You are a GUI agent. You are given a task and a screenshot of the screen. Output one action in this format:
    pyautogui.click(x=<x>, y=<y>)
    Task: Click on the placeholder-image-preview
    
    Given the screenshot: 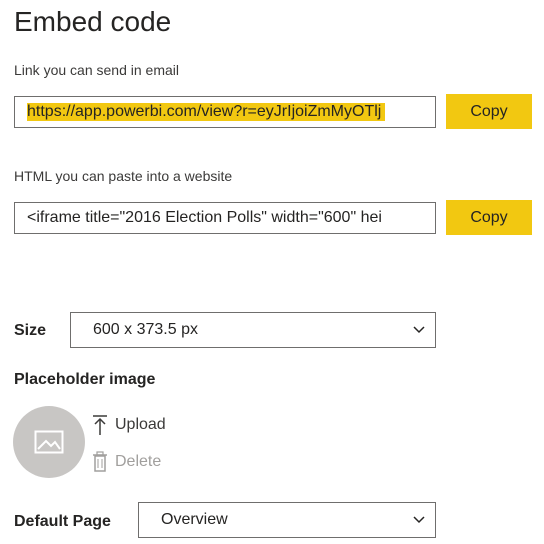 What is the action you would take?
    pyautogui.click(x=49, y=442)
    